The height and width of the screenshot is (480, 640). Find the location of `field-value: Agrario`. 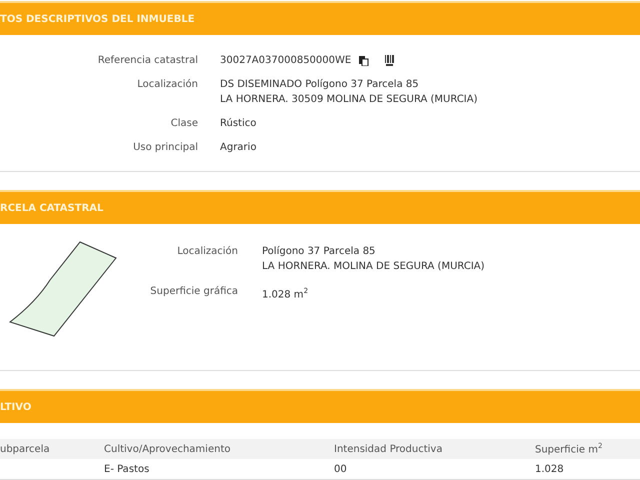

field-value: Agrario is located at coordinates (239, 148).